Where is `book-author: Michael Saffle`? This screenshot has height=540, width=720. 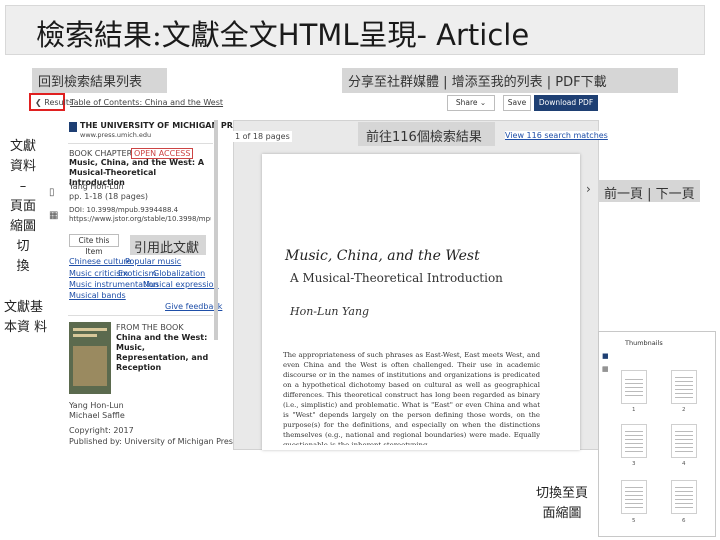 book-author: Michael Saffle is located at coordinates (97, 415).